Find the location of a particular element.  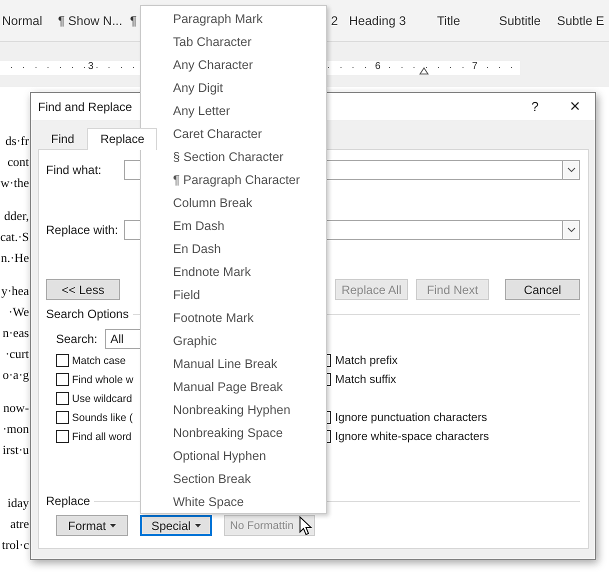

document-text: n·eas is located at coordinates (15, 333).